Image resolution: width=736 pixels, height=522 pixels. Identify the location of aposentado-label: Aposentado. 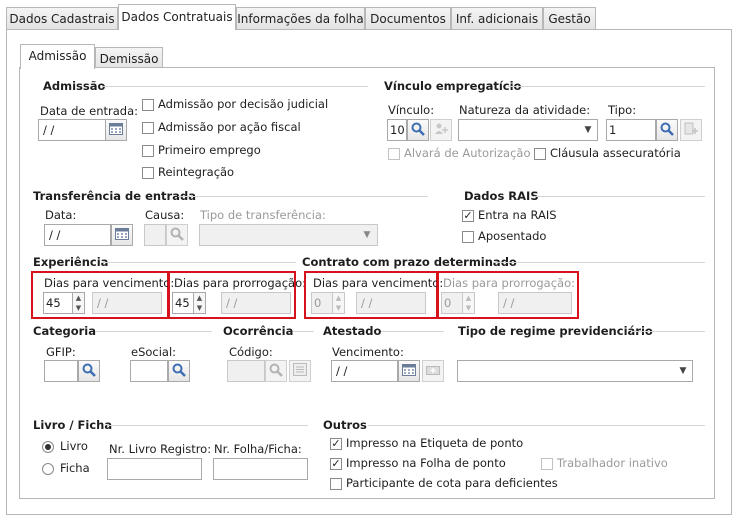
(512, 236).